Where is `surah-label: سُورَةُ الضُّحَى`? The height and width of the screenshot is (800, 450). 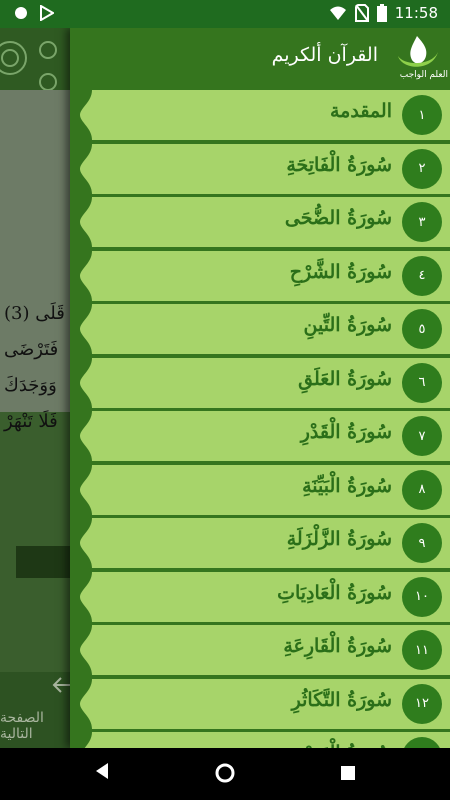
surah-label: سُورَةُ الضُّحَى is located at coordinates (338, 218).